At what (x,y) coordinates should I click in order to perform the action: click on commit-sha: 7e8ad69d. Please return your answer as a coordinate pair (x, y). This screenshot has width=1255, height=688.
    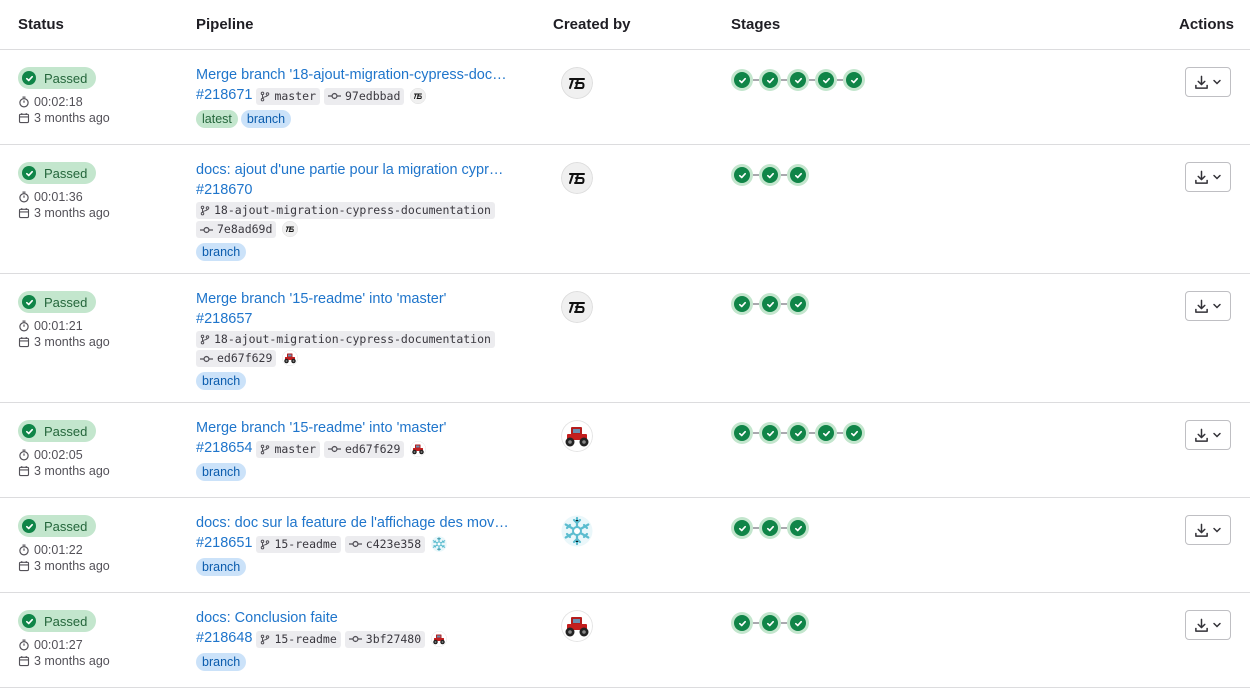
    Looking at the image, I should click on (236, 229).